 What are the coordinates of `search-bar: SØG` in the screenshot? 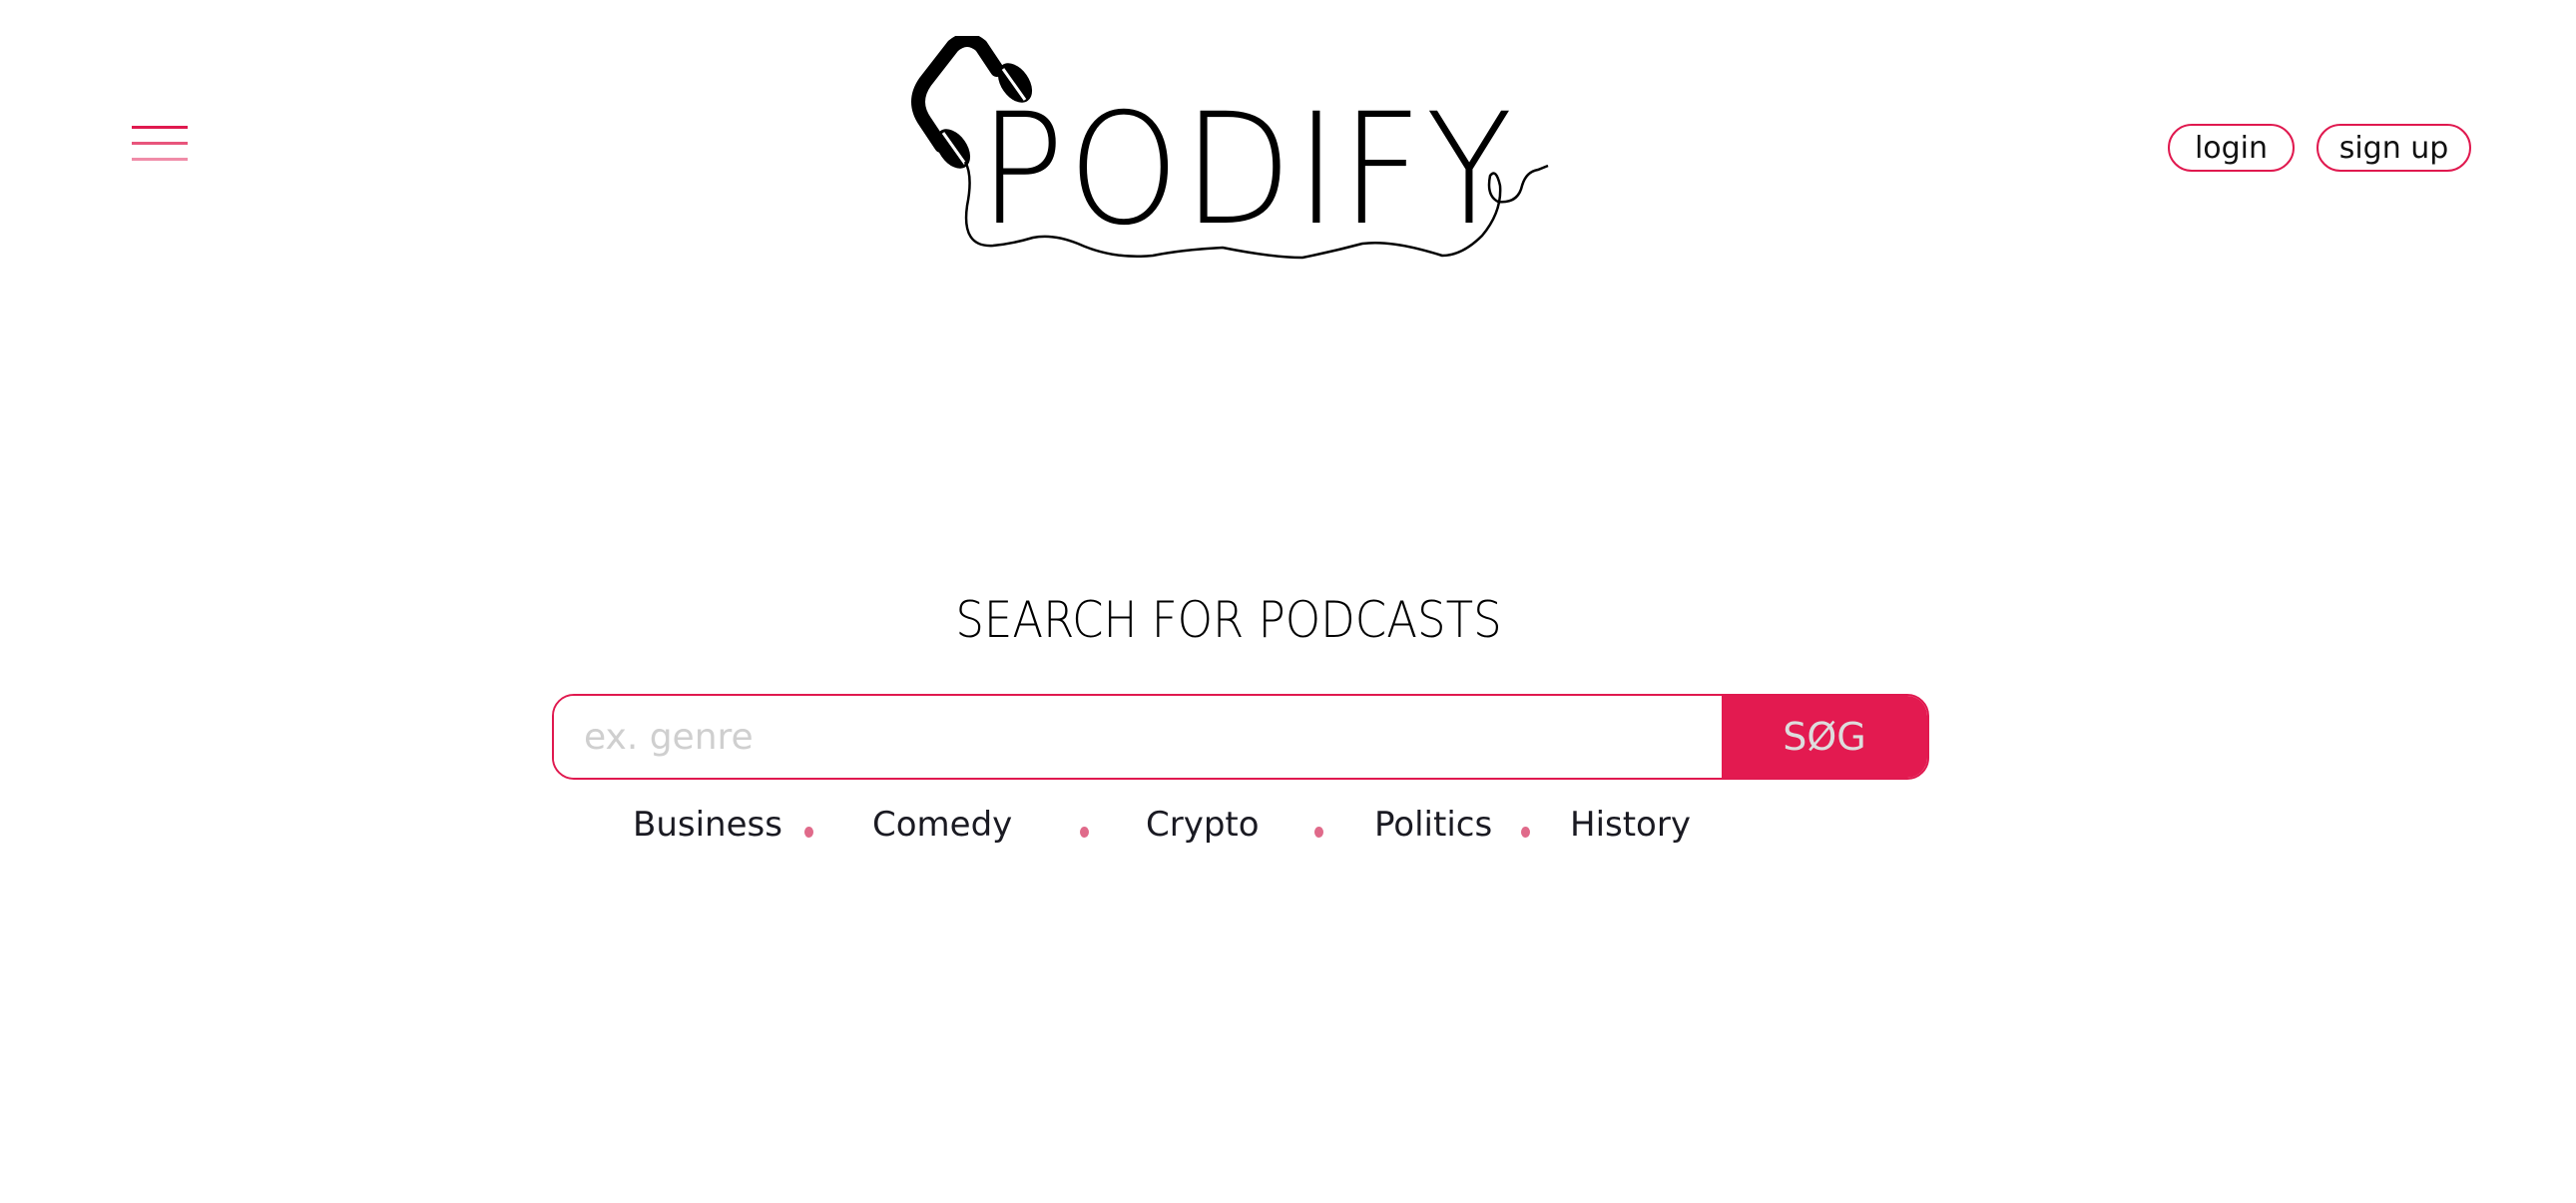 It's located at (1240, 737).